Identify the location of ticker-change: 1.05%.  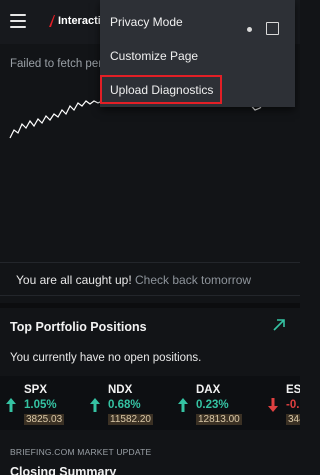
(40, 405).